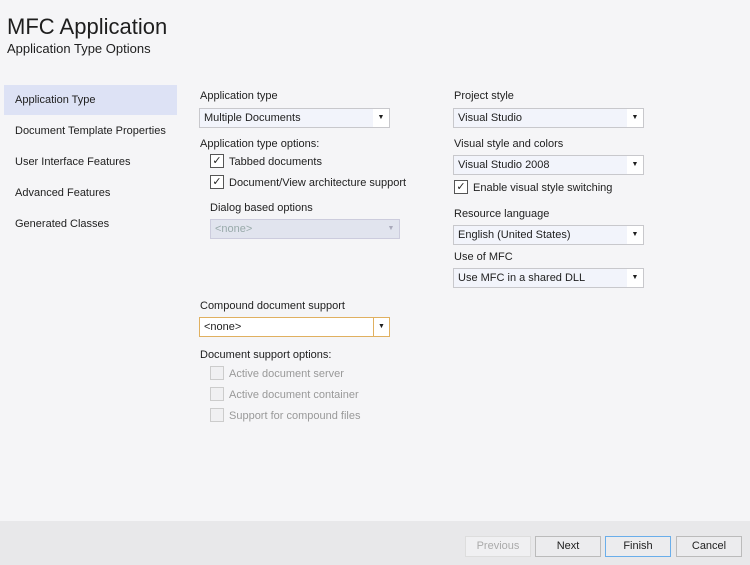  Describe the element at coordinates (217, 394) in the screenshot. I see `active-doc-container-checkbox` at that location.